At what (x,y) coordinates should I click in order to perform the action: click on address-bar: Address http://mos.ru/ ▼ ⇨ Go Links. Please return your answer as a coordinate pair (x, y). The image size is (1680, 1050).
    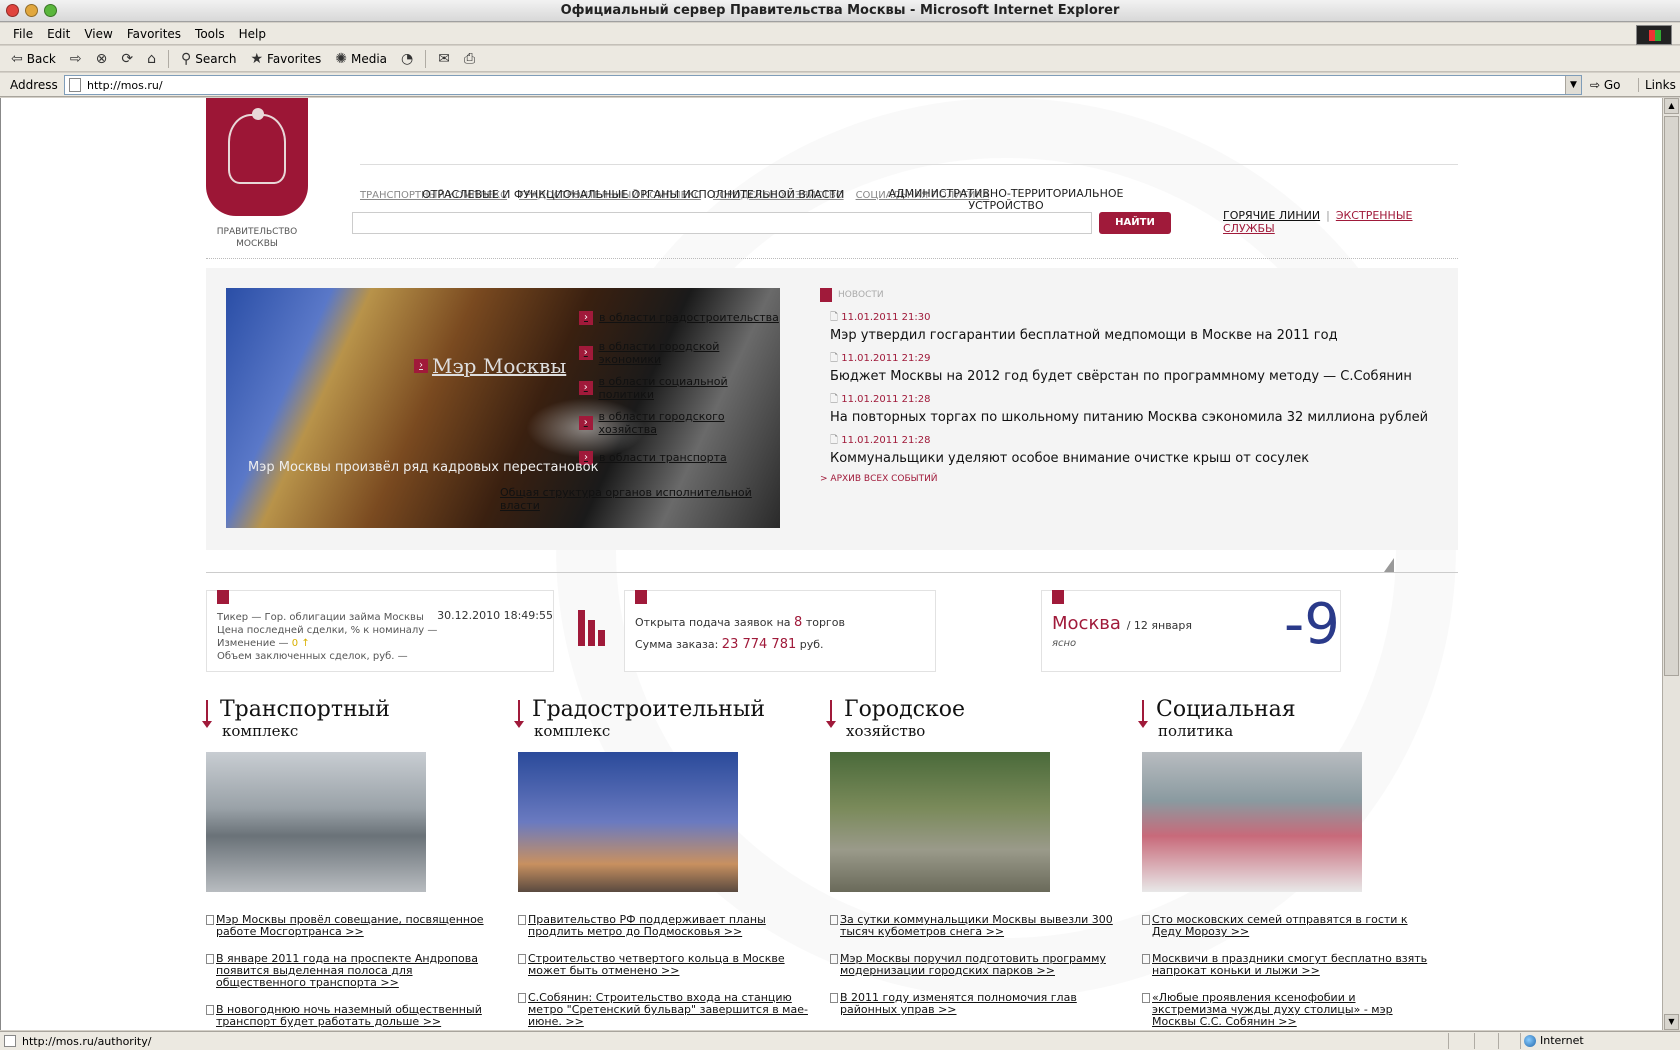
    Looking at the image, I should click on (840, 85).